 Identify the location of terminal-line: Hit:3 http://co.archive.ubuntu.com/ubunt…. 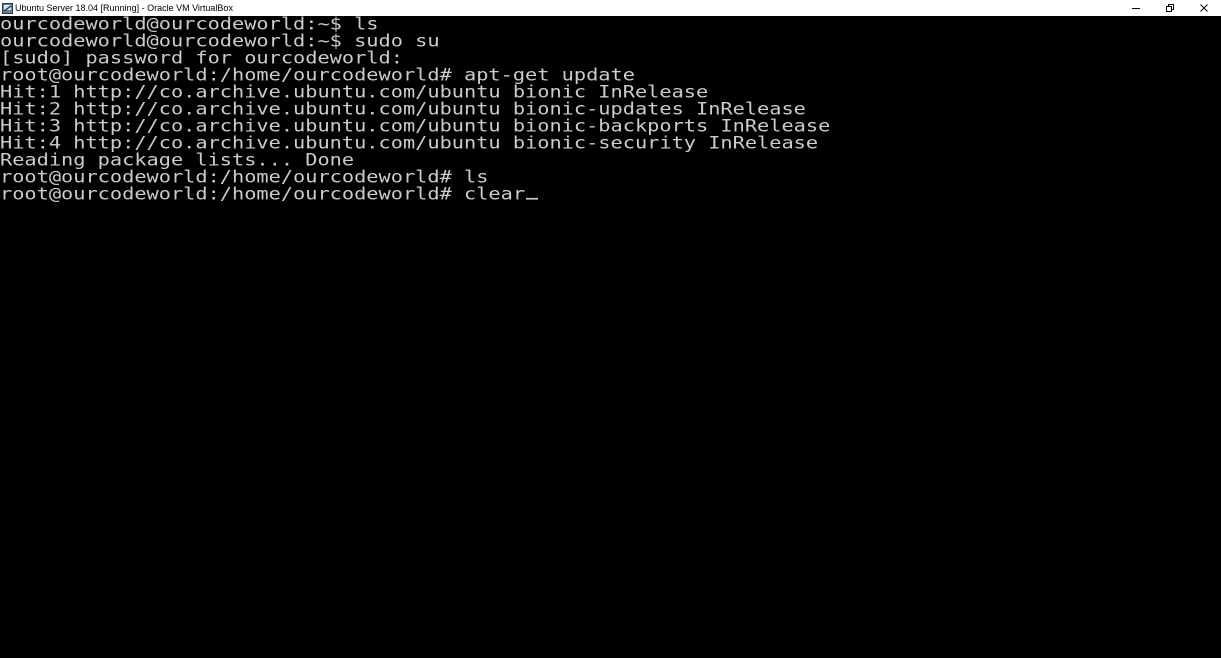
(415, 125).